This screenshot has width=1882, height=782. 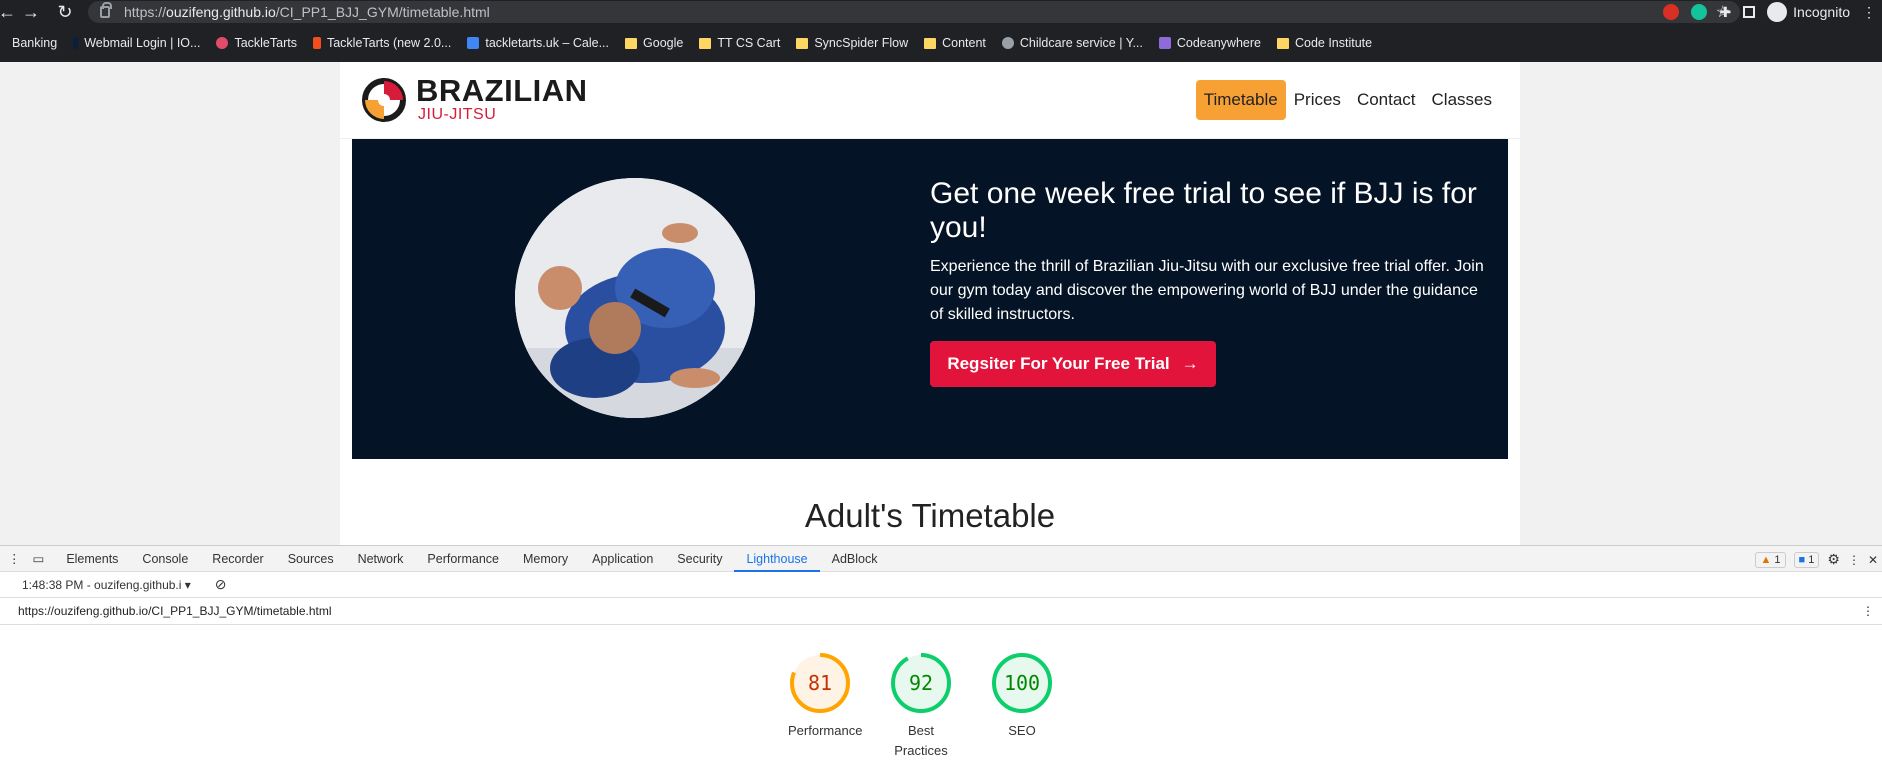 What do you see at coordinates (1821, 12) in the screenshot?
I see `incognito-label: Incognito` at bounding box center [1821, 12].